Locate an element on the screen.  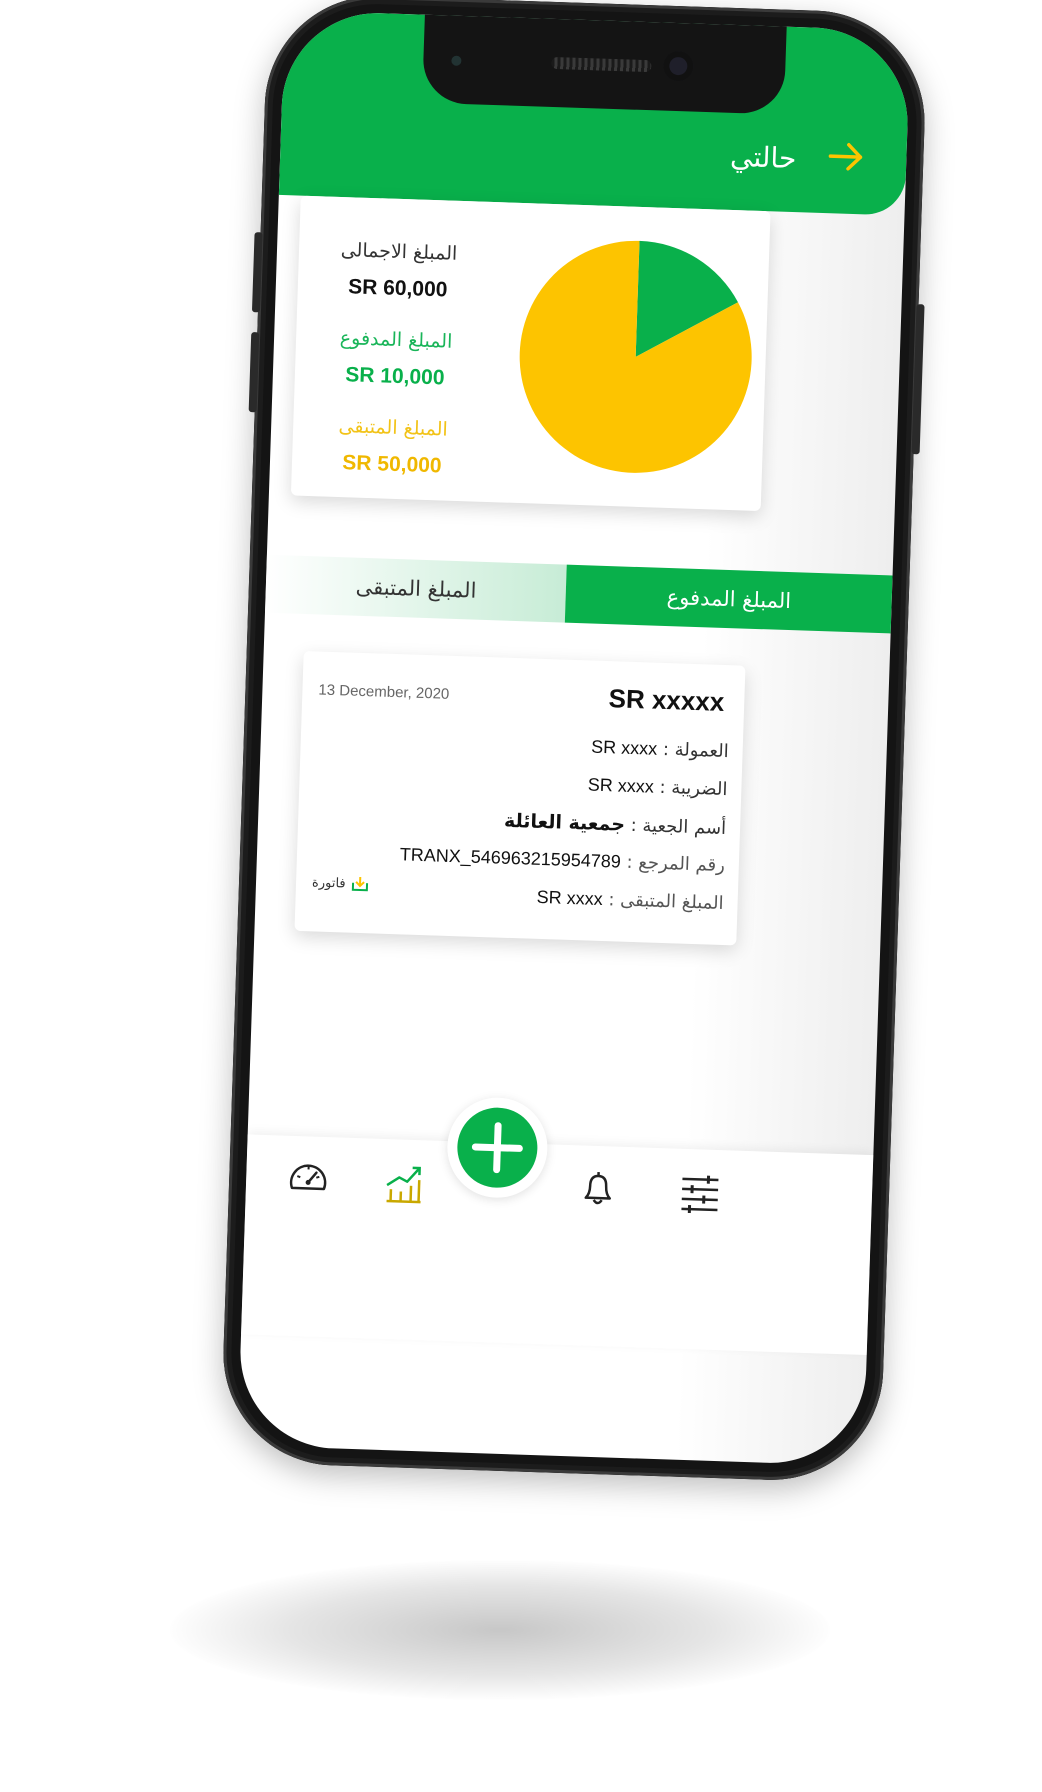
page-title: حالتي is located at coordinates (763, 157).